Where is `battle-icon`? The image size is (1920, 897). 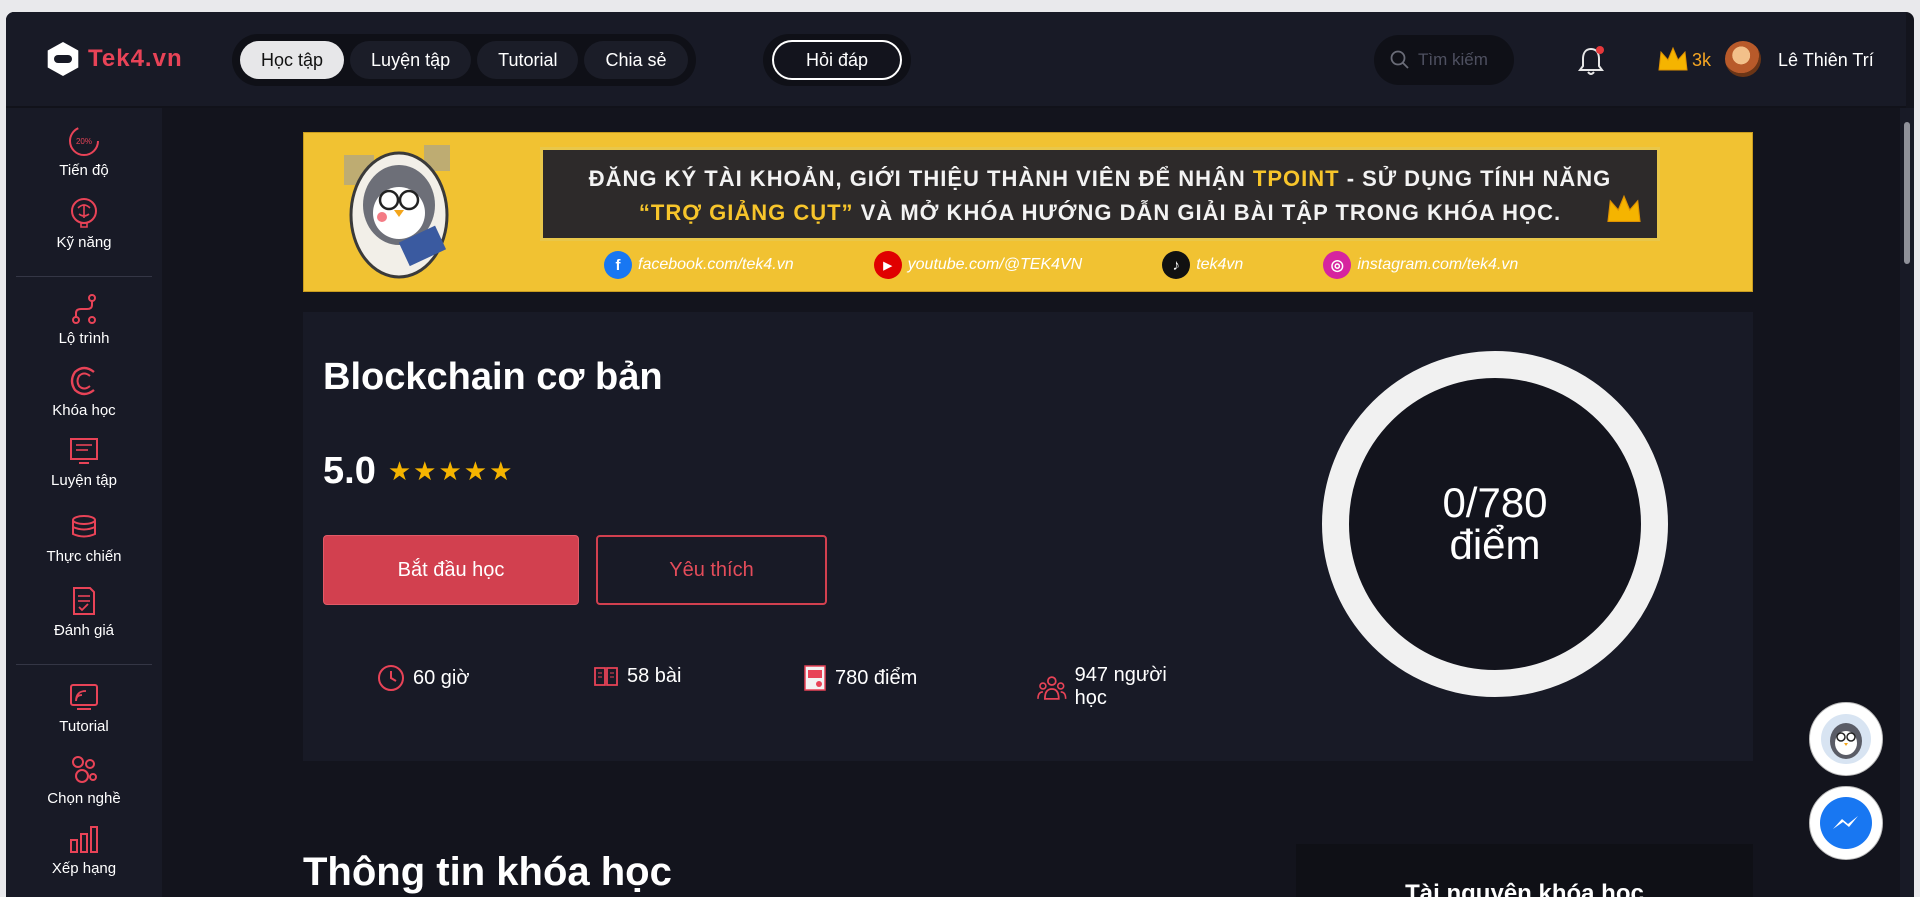
battle-icon is located at coordinates (84, 526).